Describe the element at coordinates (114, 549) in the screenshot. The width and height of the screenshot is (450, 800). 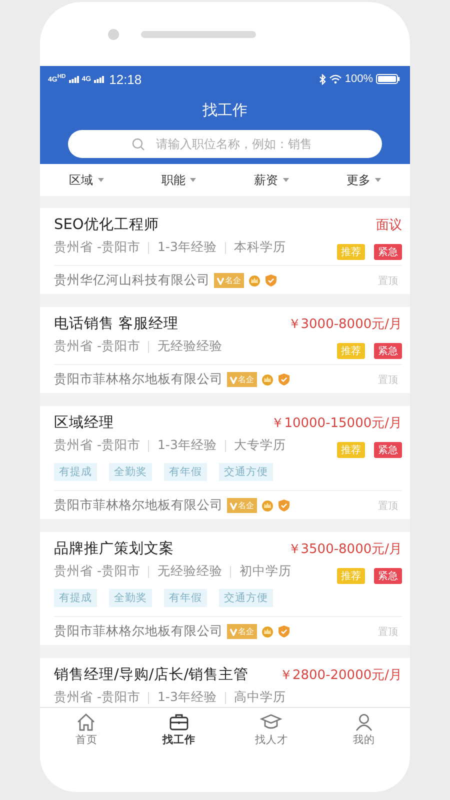
I see `job-title: 品牌推广策划文案` at that location.